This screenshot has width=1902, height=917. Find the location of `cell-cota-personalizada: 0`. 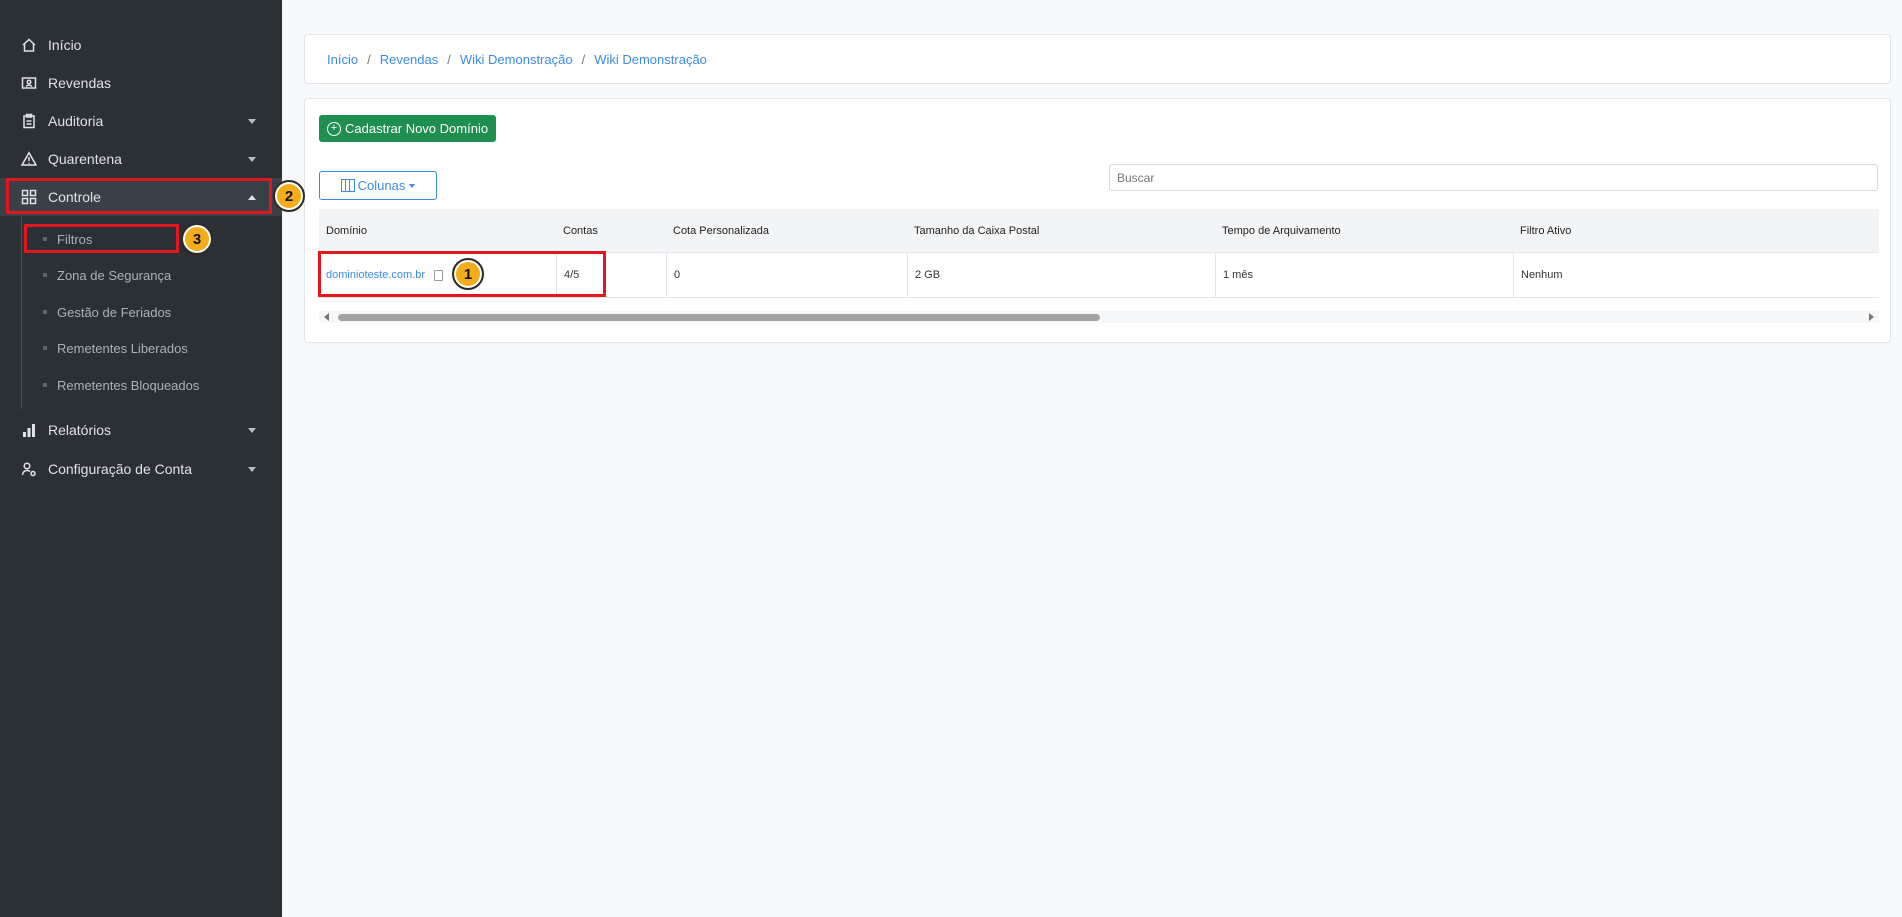

cell-cota-personalizada: 0 is located at coordinates (786, 275).